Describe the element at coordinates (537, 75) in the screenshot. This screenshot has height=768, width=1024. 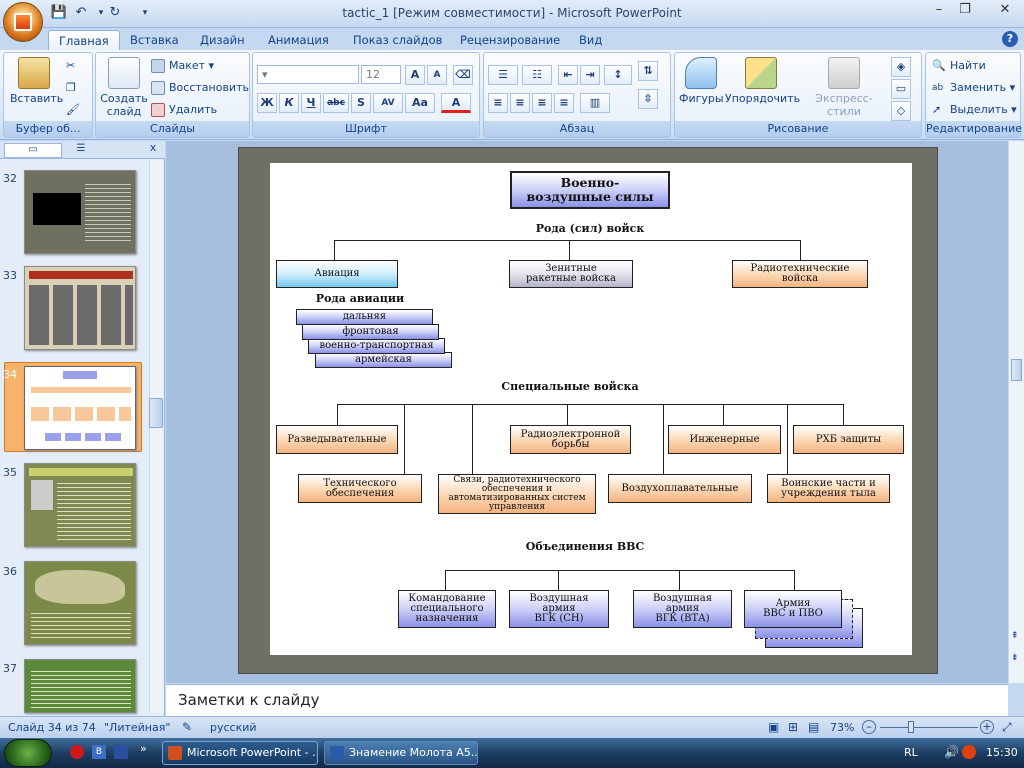
I see `numbering-icon: ☷` at that location.